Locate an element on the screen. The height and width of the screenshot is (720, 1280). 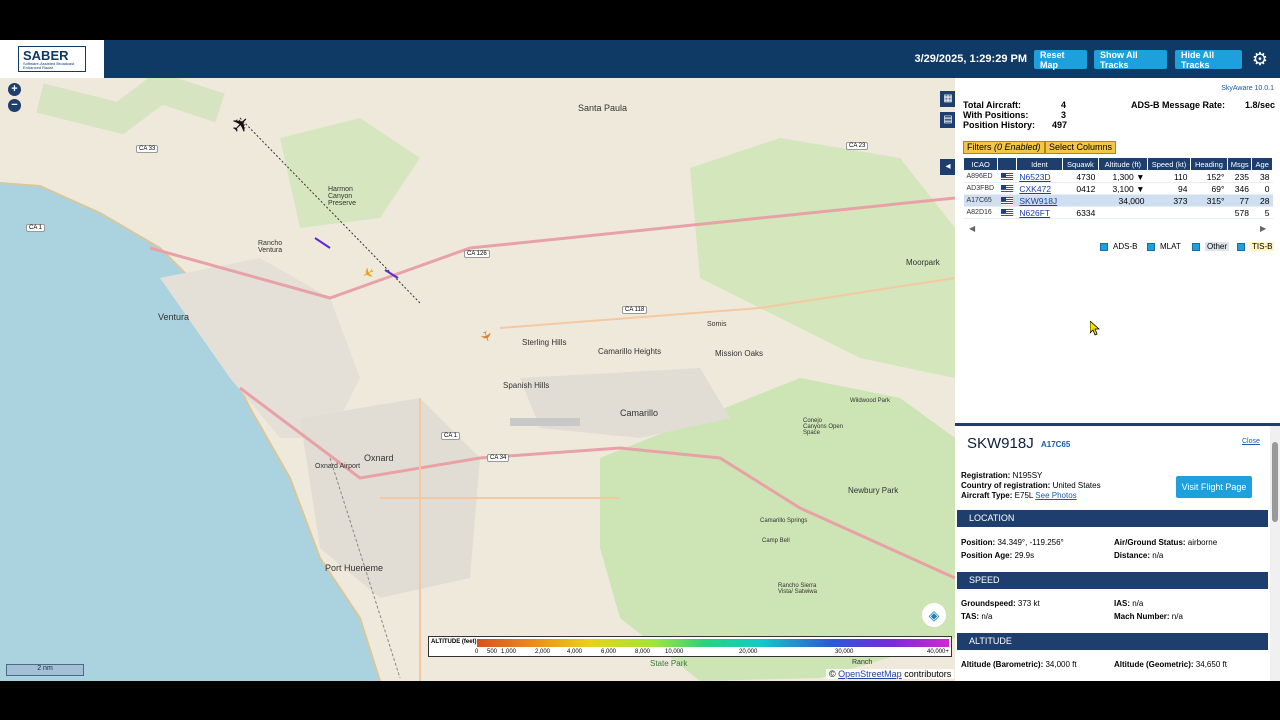
table-row-selected: A17C65 SKW918J 34,000 373 315° 77 28 is located at coordinates (1118, 200).